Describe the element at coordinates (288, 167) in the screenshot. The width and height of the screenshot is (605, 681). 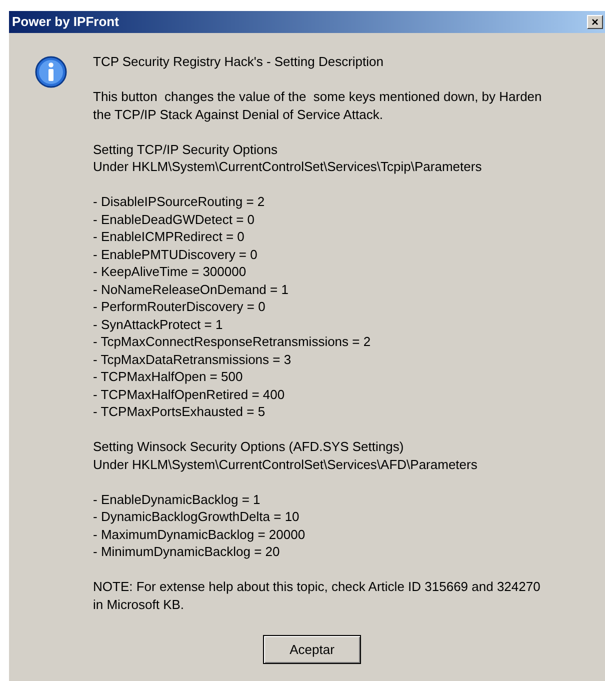
I see `message-line: Under HKLM\System\CurrentControlSet\Services\Tcpip\Parameters` at that location.